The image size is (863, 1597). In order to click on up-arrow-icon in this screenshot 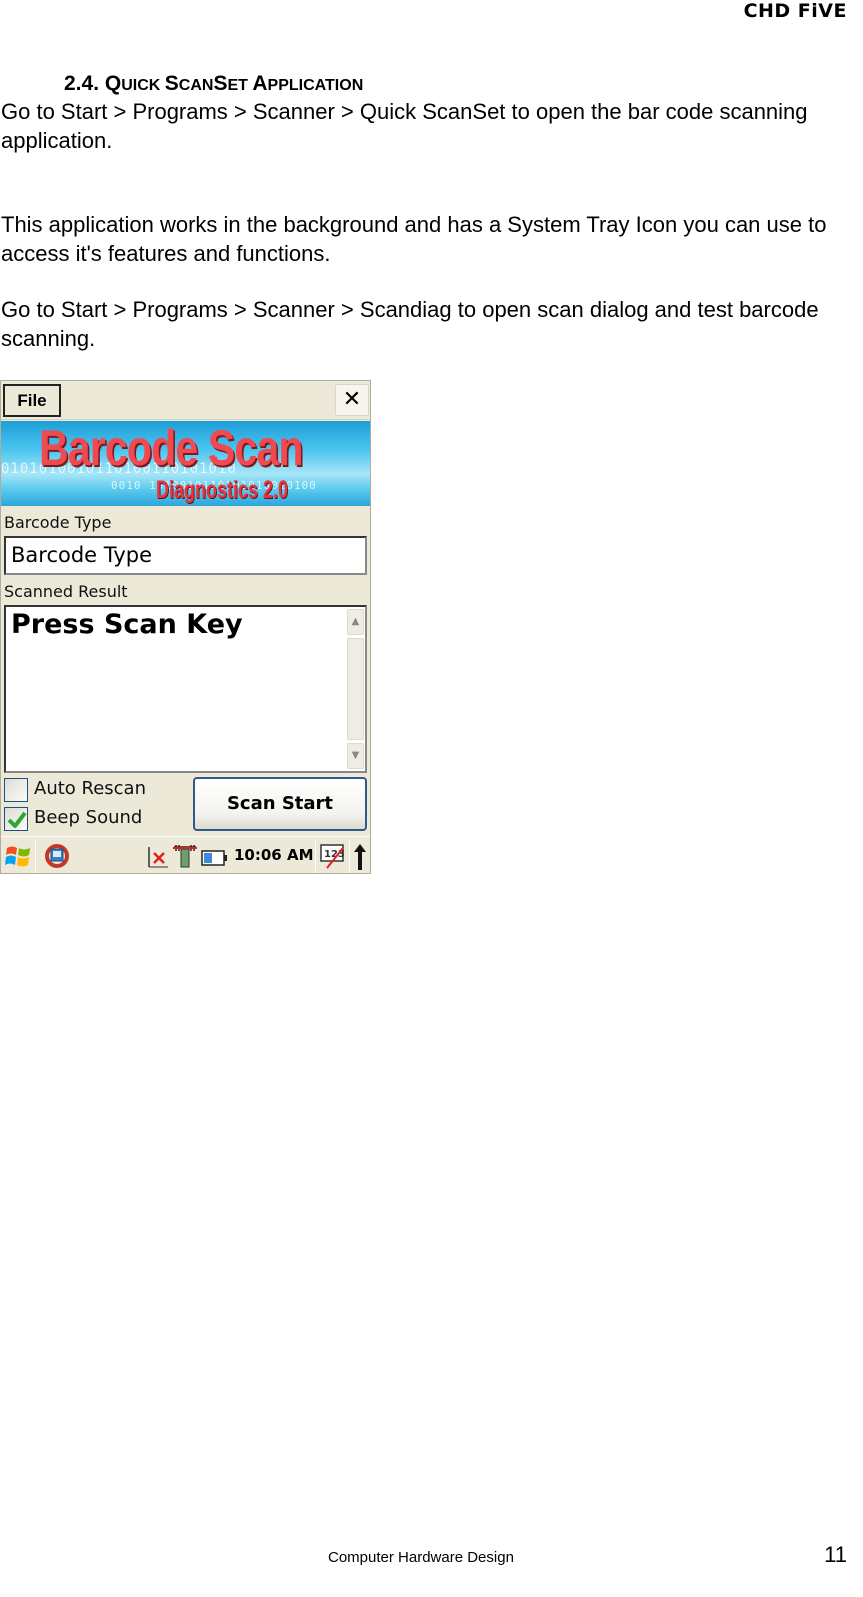, I will do `click(360, 858)`.